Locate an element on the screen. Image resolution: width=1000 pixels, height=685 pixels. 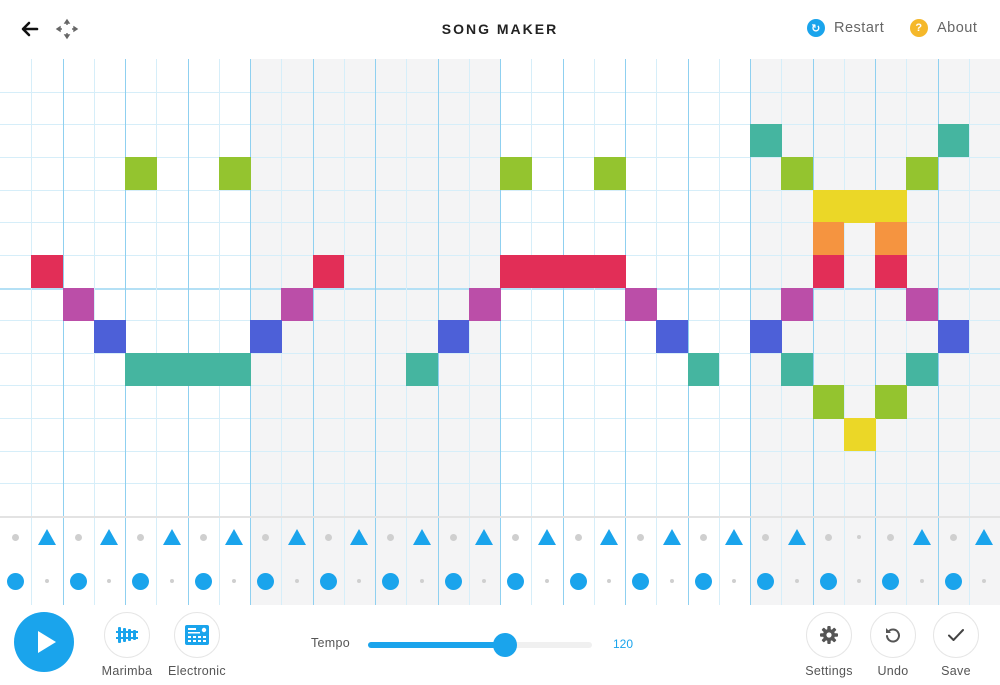
tempo-slider-thumb is located at coordinates (504, 645).